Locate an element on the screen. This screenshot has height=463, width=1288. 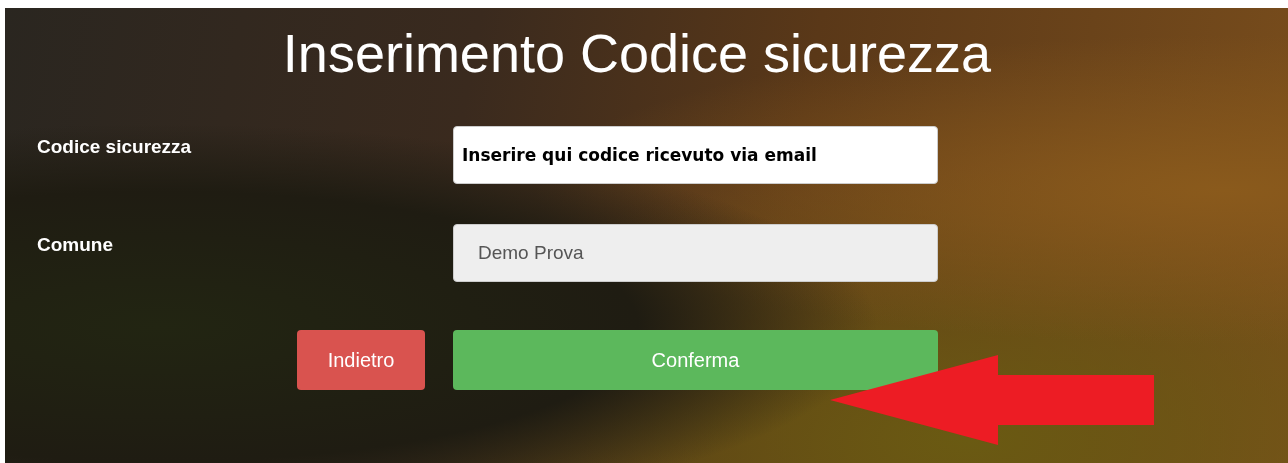
input-field: Inserire qui codice ricevuto via email is located at coordinates (695, 155).